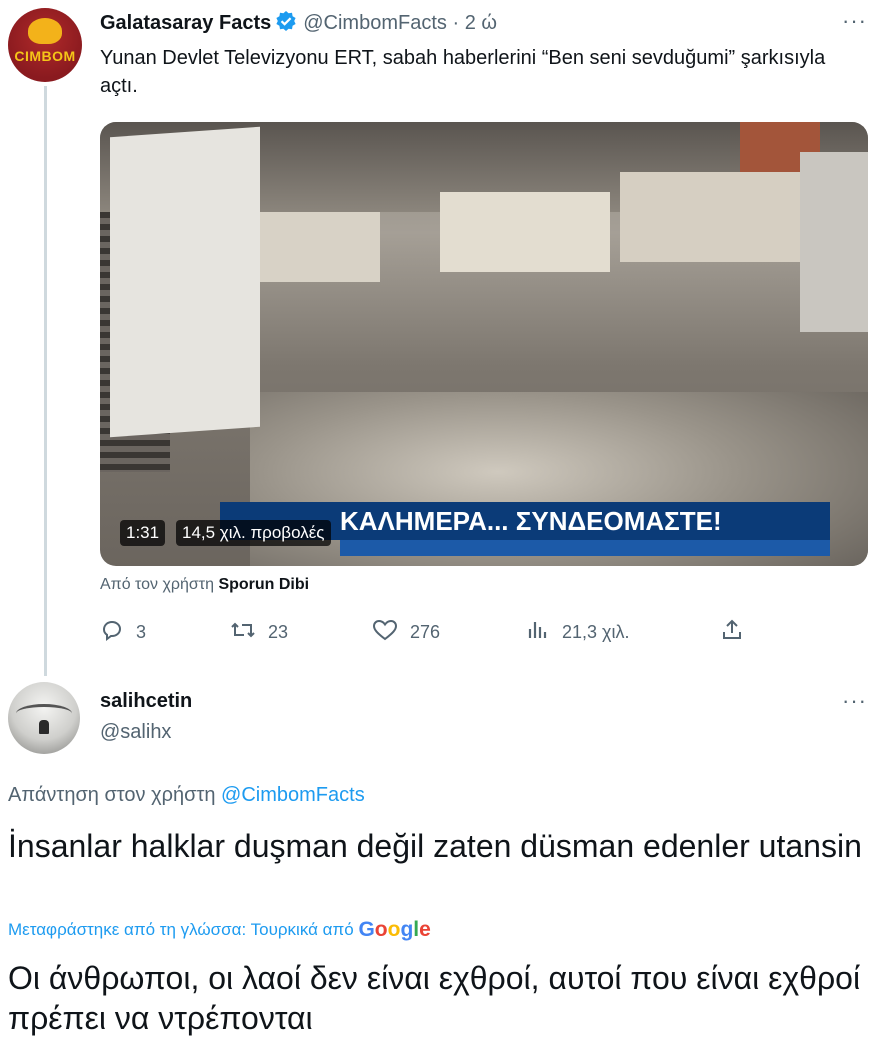 The image size is (880, 1054). I want to click on share-icon, so click(732, 632).